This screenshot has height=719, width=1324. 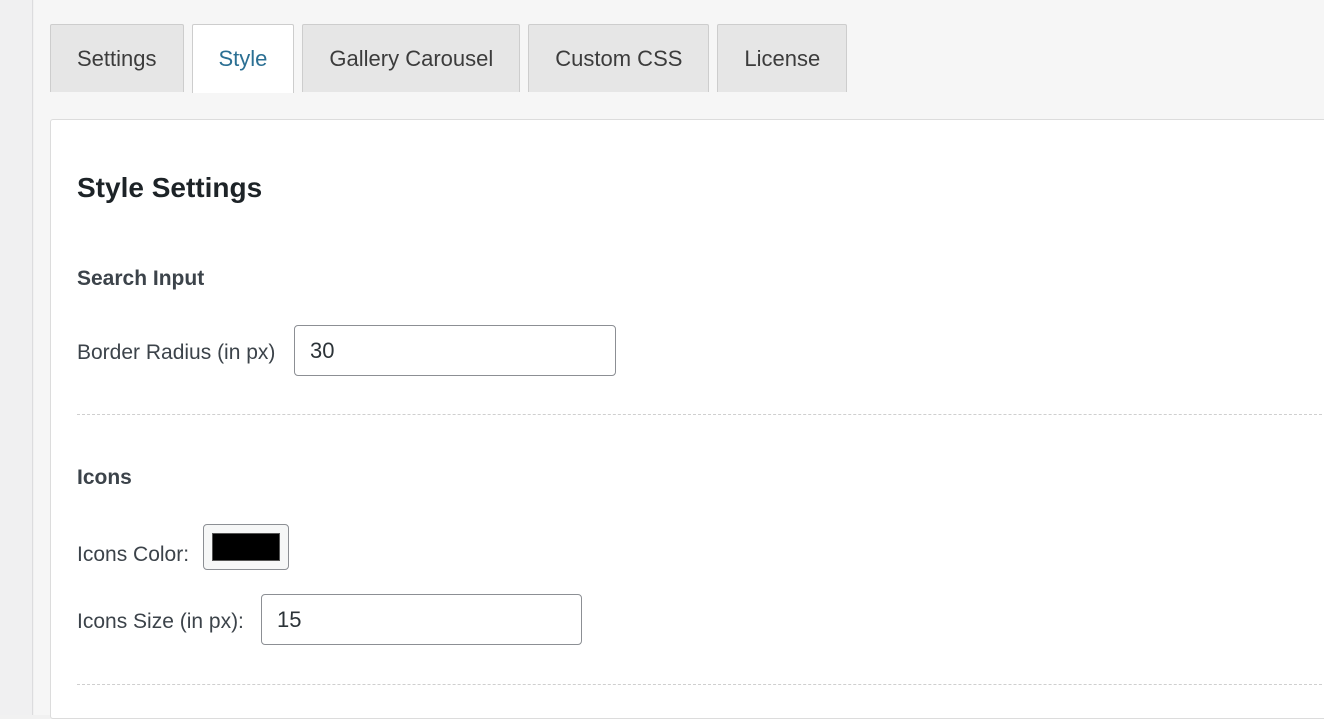 I want to click on panel-title: Style Settings, so click(x=169, y=188).